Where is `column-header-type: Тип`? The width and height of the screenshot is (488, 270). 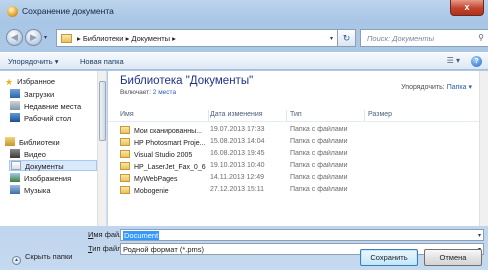
column-header-type: Тип is located at coordinates (296, 114).